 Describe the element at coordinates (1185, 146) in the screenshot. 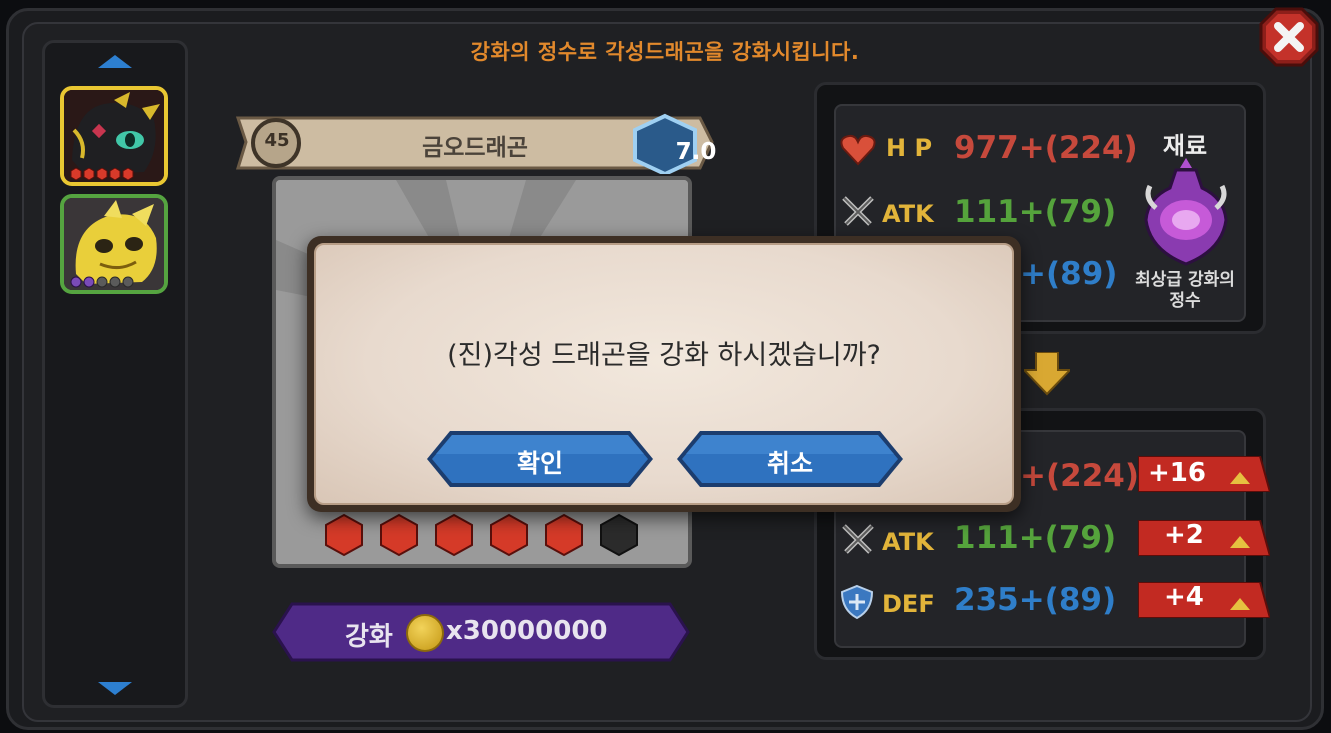

I see `material-title: 재료` at that location.